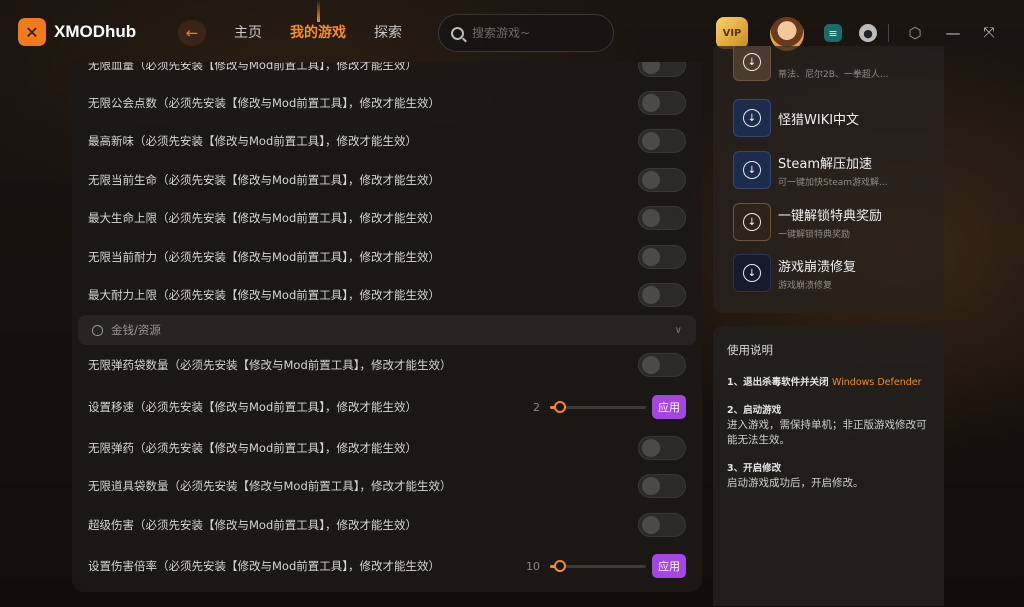  I want to click on damage-slider-group: 10, so click(584, 566).